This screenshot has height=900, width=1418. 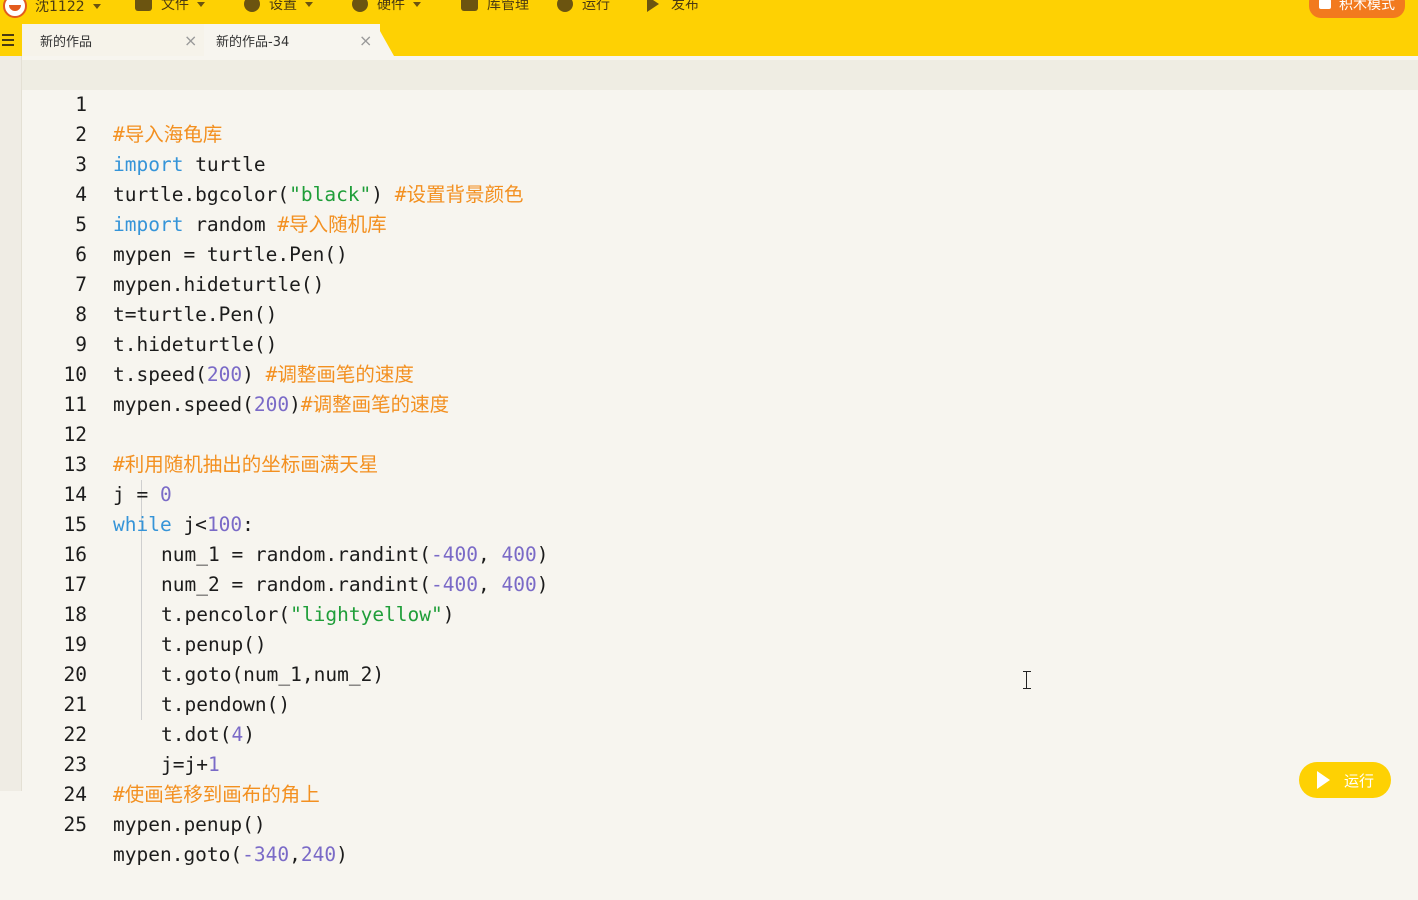 I want to click on code-line: 23 #使画笔移到画布的角上, so click(x=720, y=763).